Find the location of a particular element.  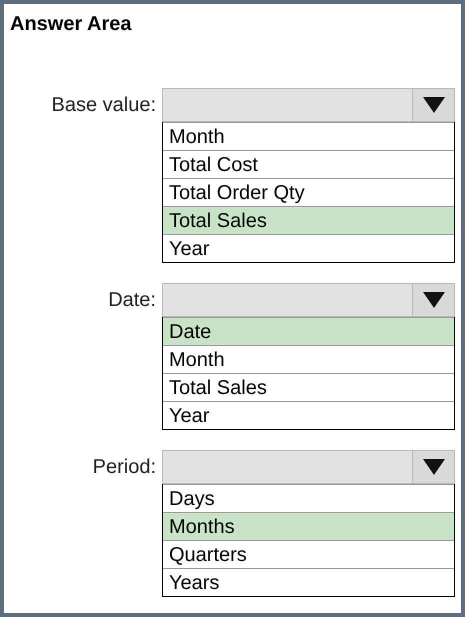

option-item: Months is located at coordinates (308, 526).